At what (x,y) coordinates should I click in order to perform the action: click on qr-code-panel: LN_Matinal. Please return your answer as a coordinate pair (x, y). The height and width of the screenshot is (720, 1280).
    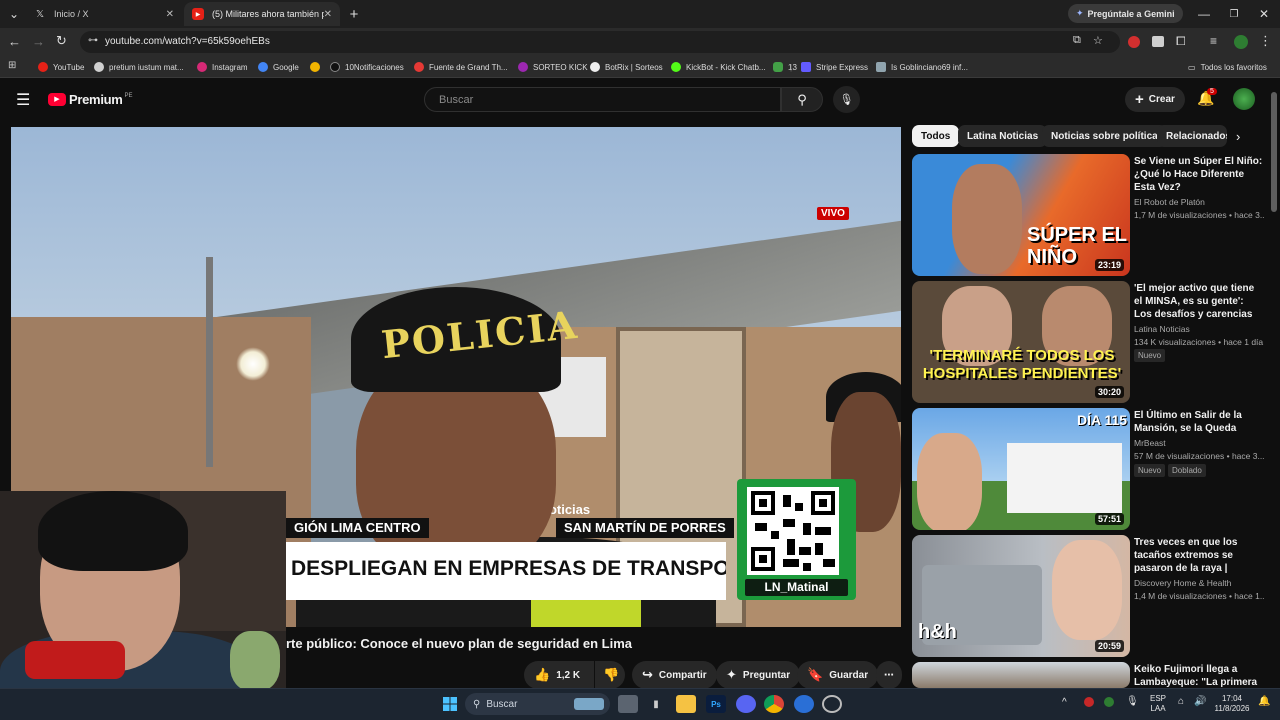
    Looking at the image, I should click on (796, 539).